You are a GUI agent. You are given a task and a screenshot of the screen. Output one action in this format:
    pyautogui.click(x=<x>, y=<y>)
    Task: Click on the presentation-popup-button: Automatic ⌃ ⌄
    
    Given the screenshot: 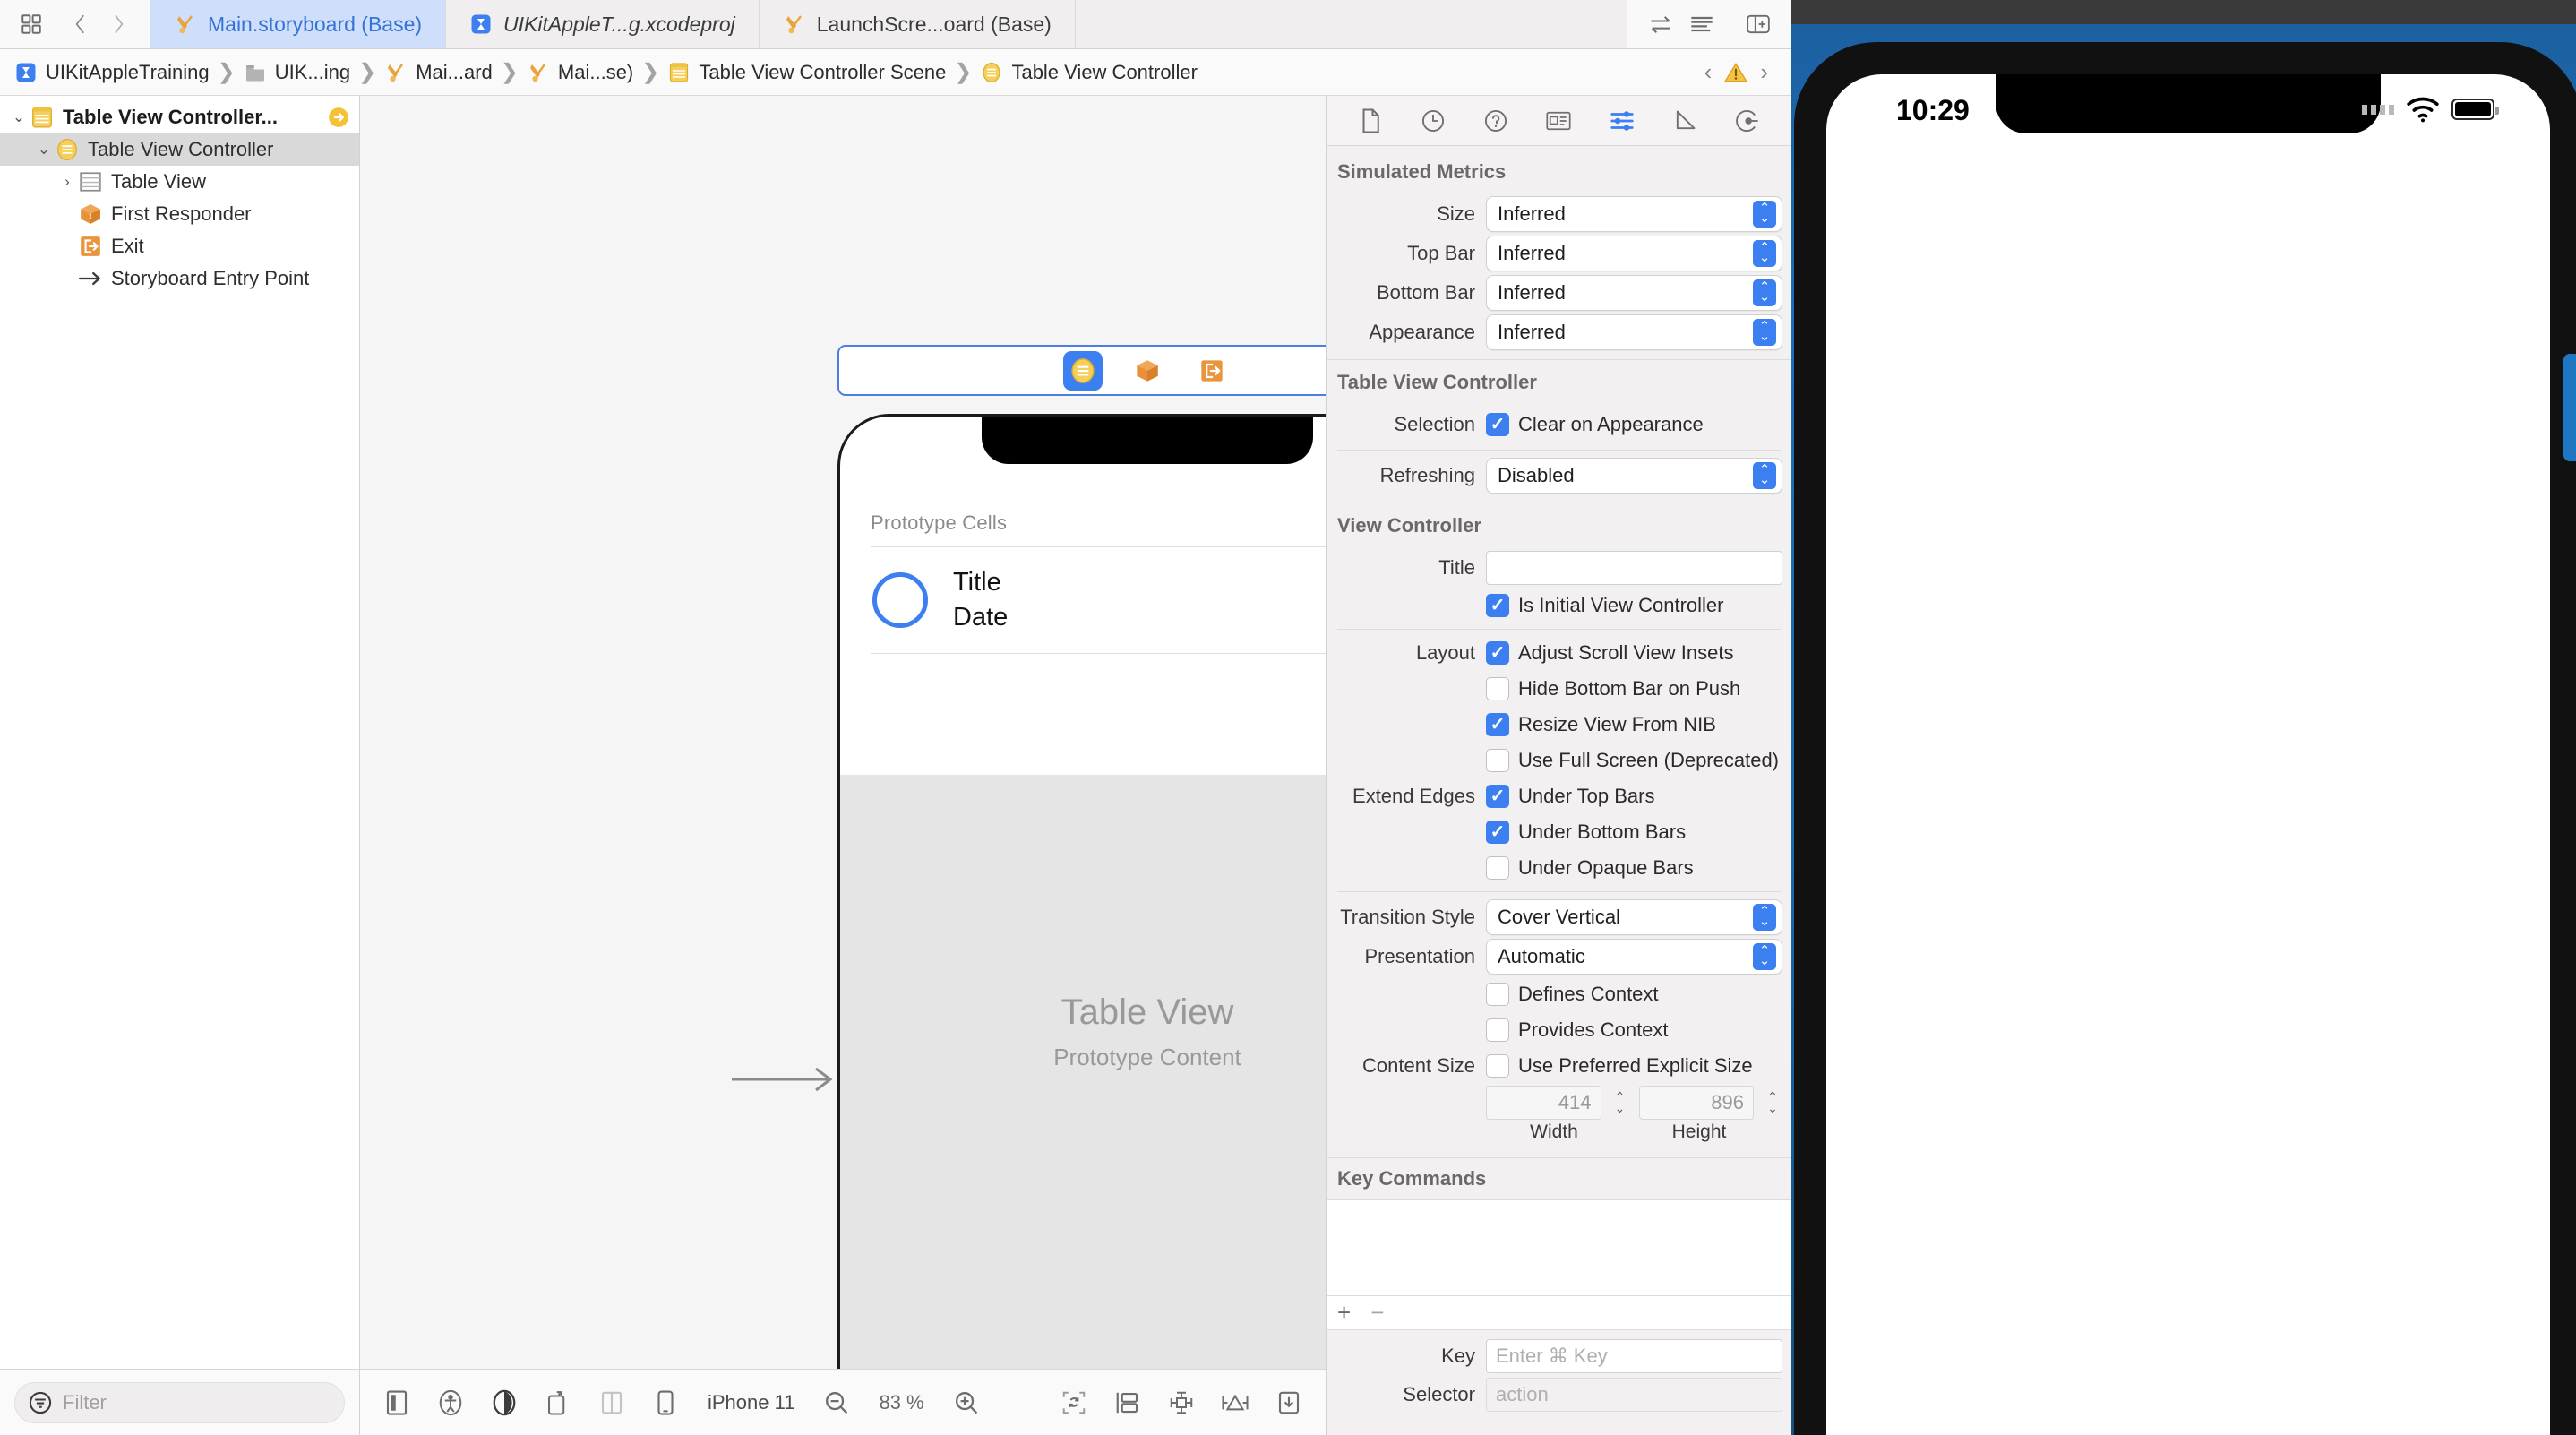 What is the action you would take?
    pyautogui.click(x=1634, y=957)
    